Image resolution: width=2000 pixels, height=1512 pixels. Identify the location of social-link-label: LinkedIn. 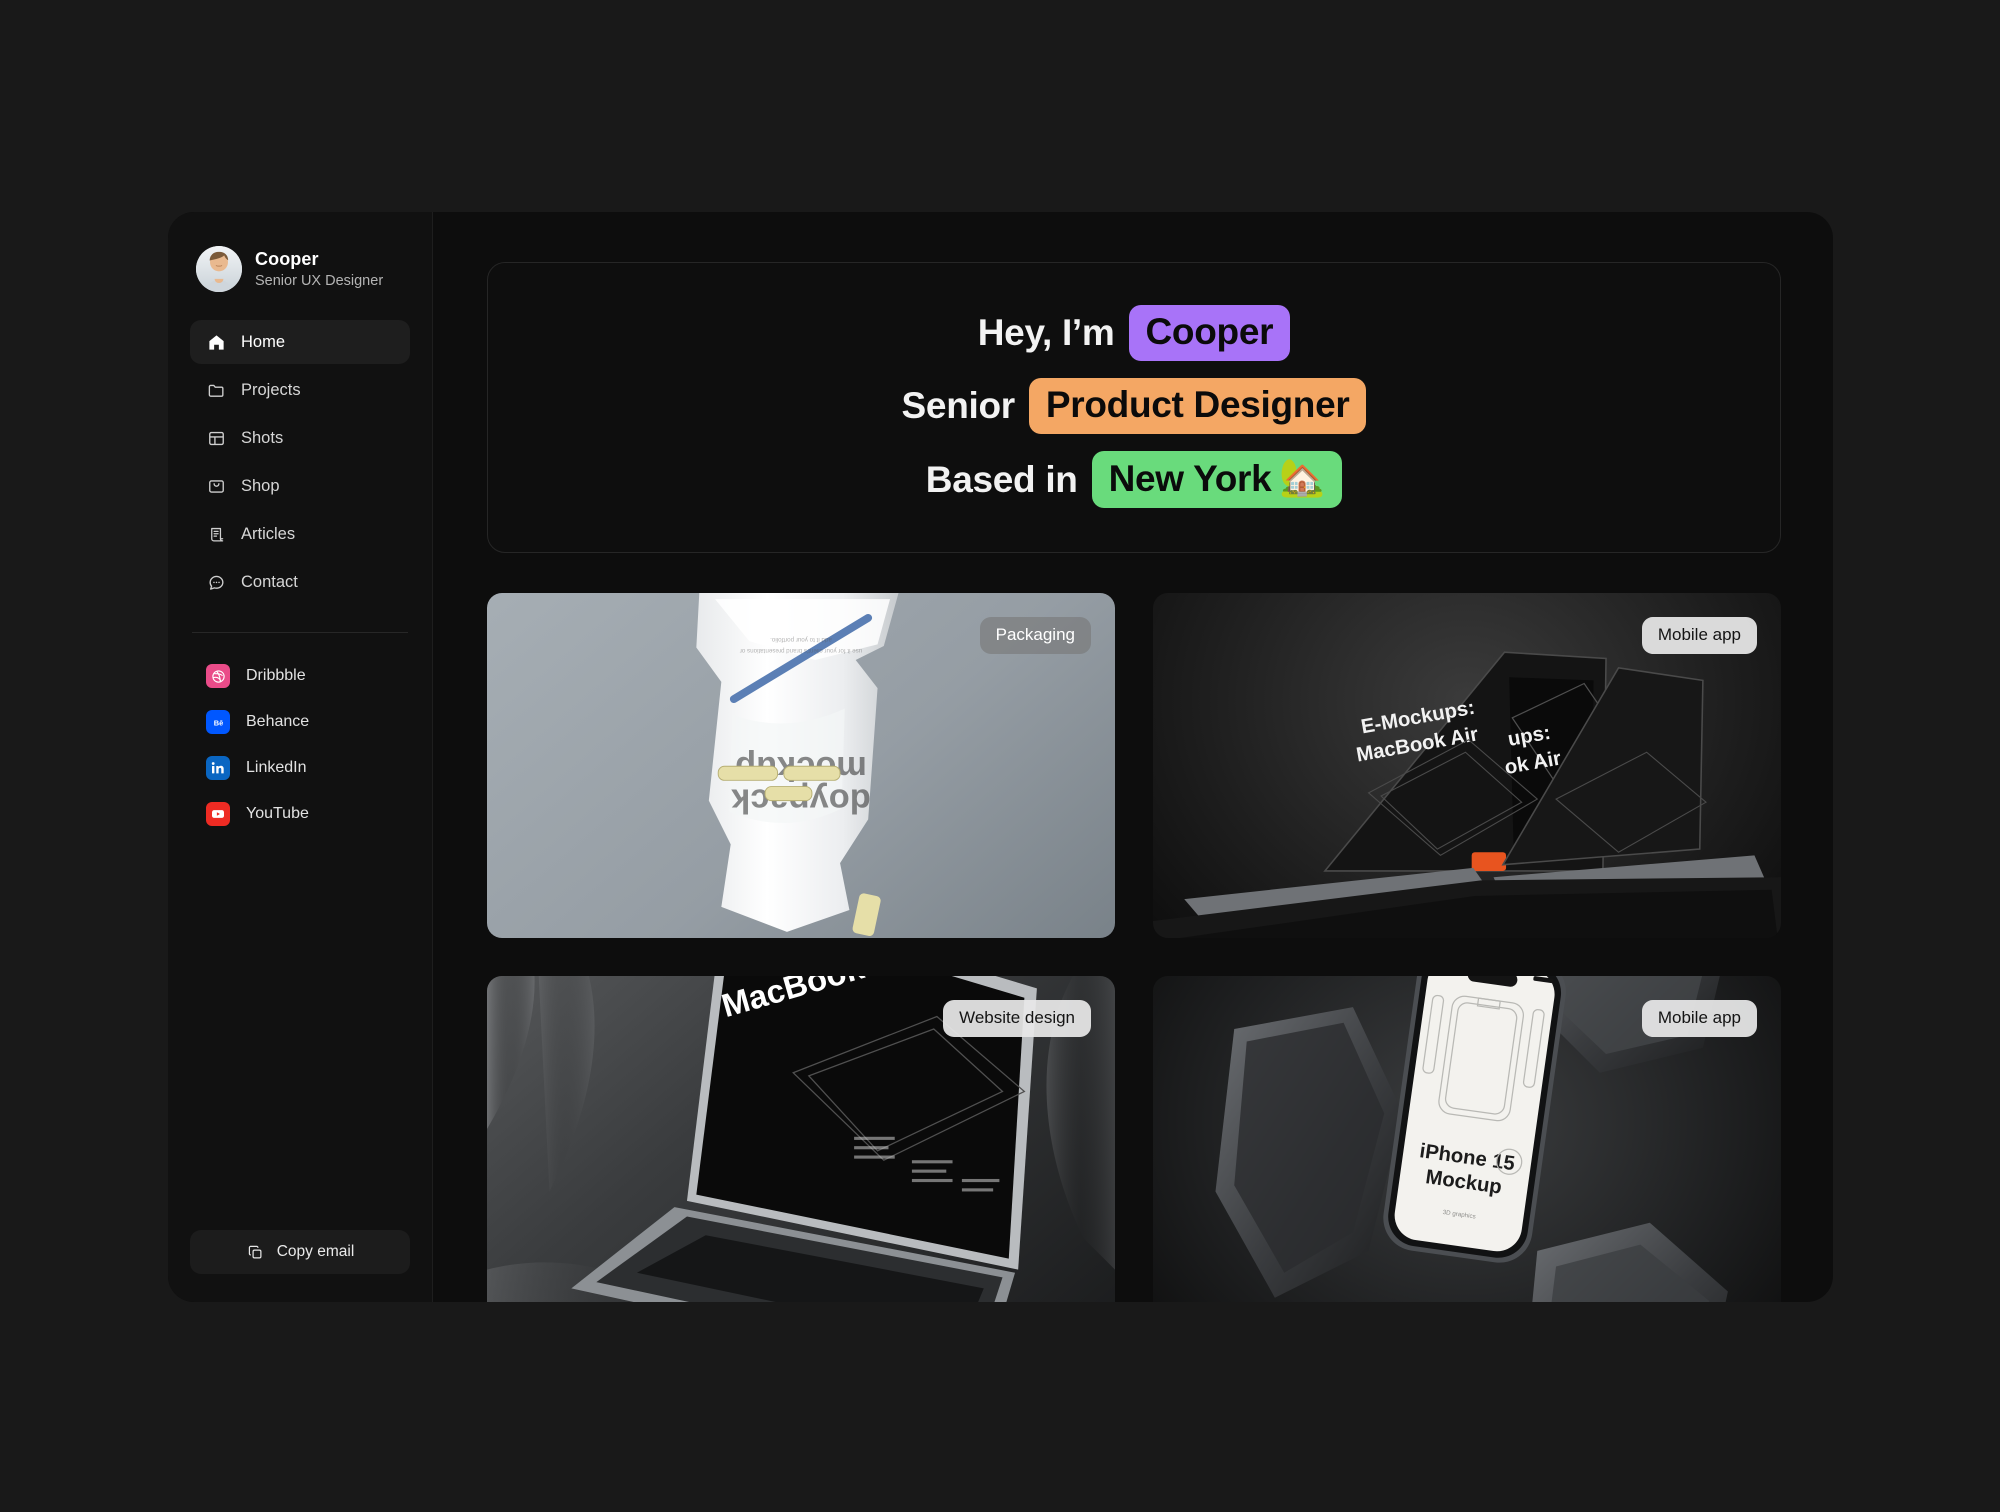
(276, 767).